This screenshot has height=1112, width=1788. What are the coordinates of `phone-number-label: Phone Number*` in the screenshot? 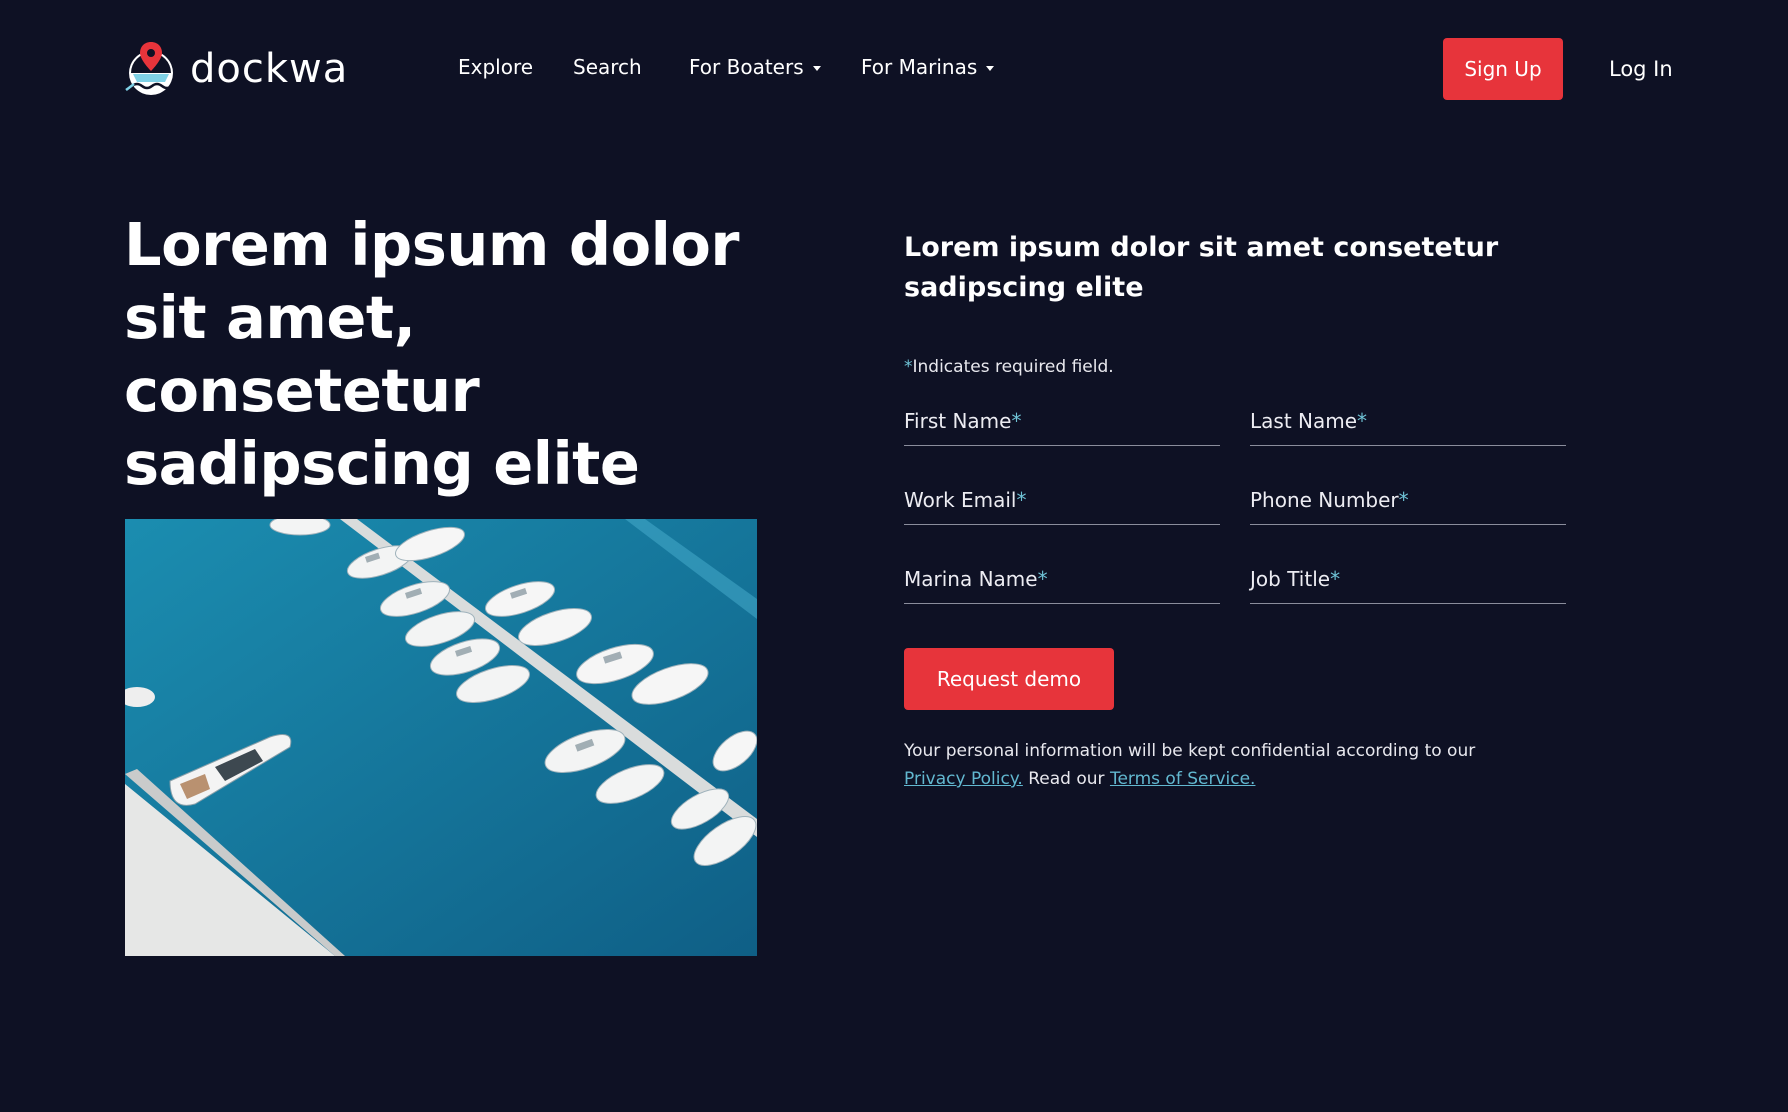 It's located at (1329, 500).